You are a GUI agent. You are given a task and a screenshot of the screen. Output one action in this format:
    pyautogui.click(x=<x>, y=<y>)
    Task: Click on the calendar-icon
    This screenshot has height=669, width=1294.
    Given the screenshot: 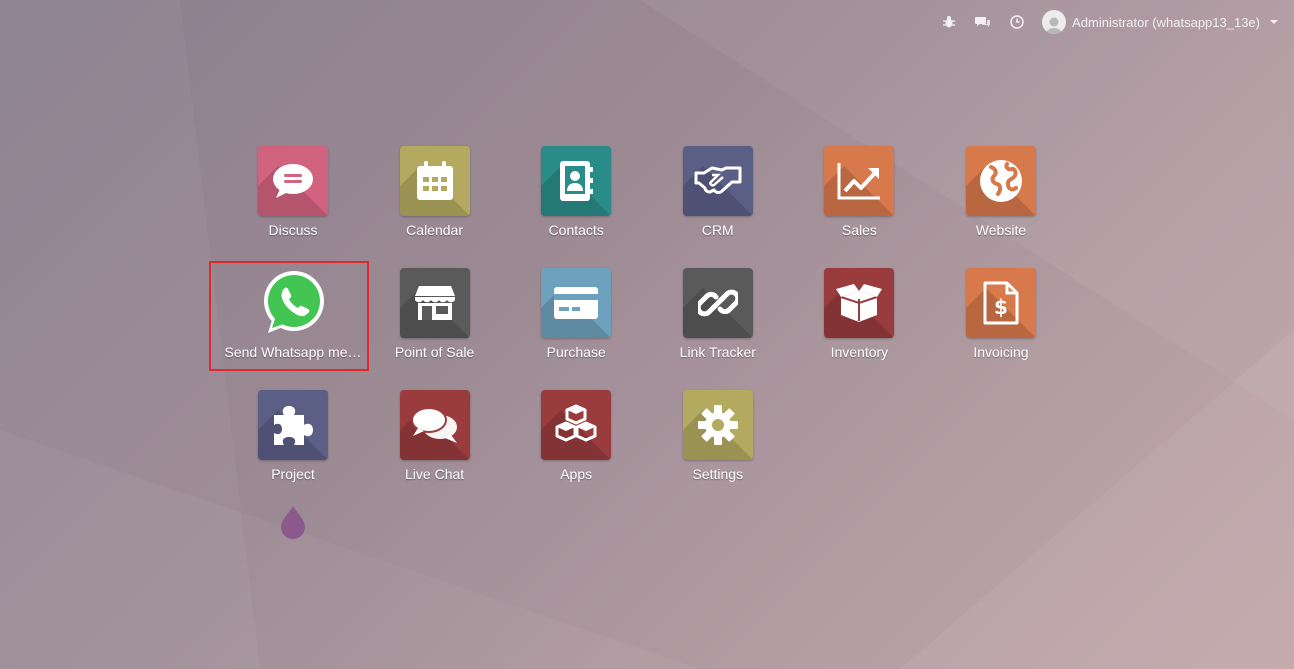 What is the action you would take?
    pyautogui.click(x=434, y=181)
    